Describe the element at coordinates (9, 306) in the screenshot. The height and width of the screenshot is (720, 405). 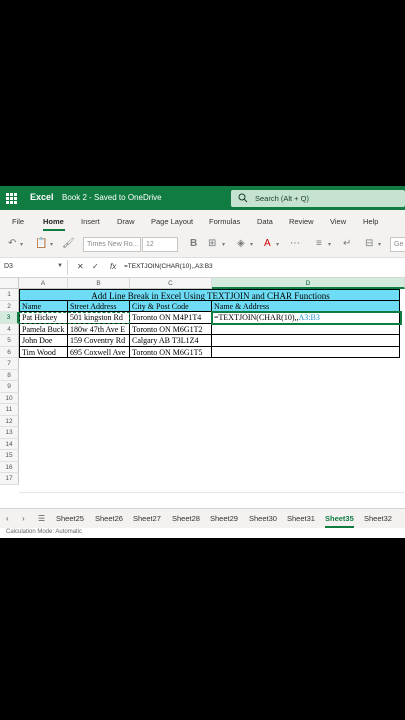
I see `row-header: 2` at that location.